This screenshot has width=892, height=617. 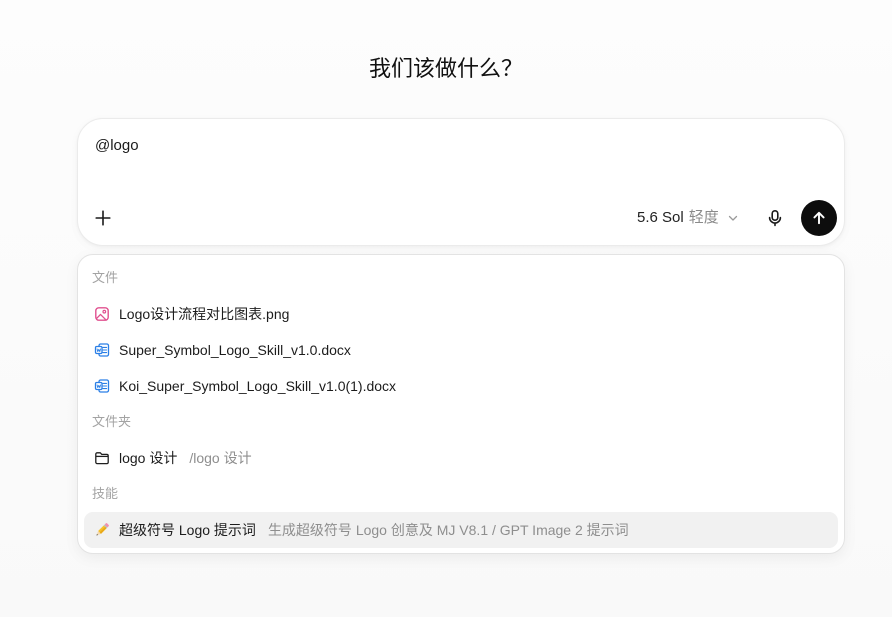 I want to click on file-item: Super_Symbol_Logo_Skill_v1.0.docx, so click(x=461, y=350).